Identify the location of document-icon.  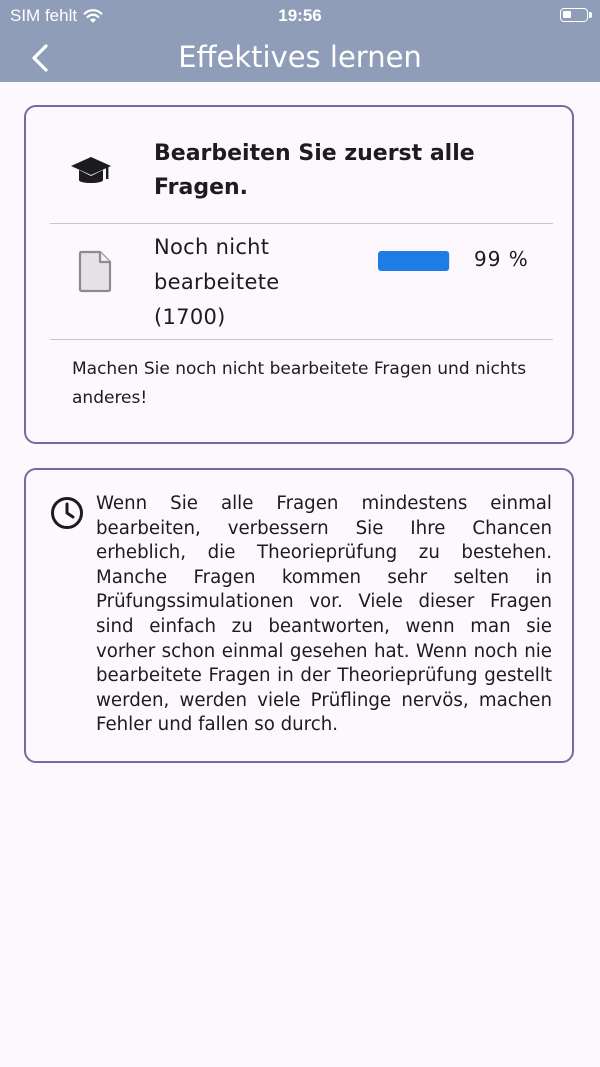
(95, 271).